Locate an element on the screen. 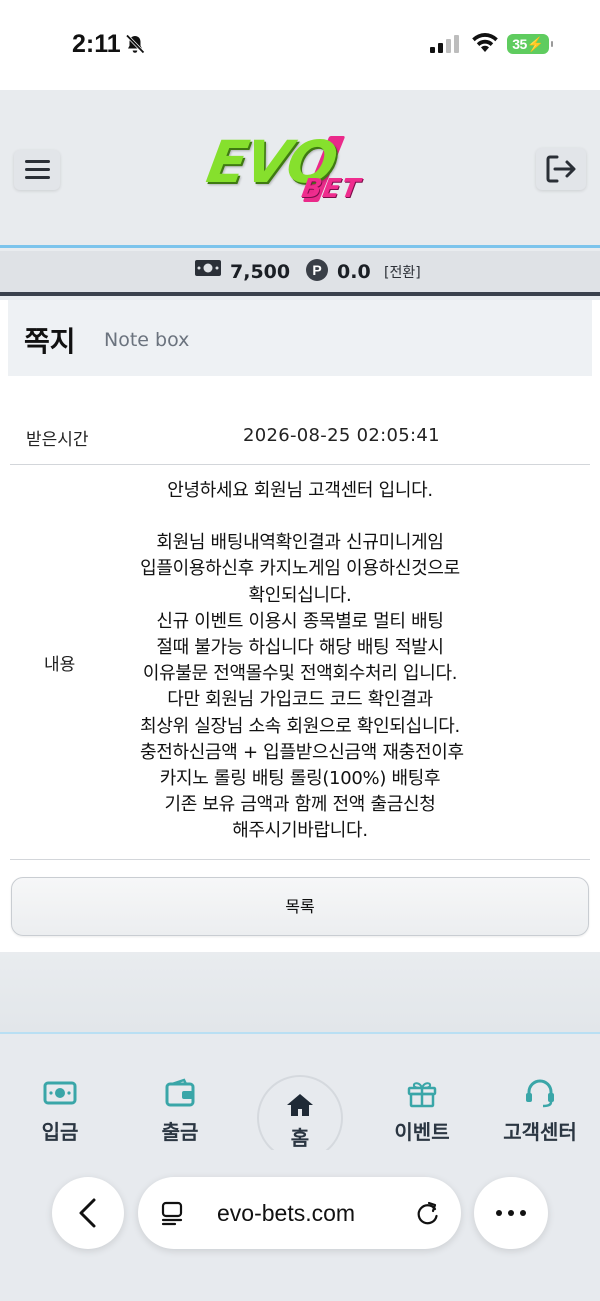 The height and width of the screenshot is (1301, 600). logo-sub-text: BET is located at coordinates (331, 189).